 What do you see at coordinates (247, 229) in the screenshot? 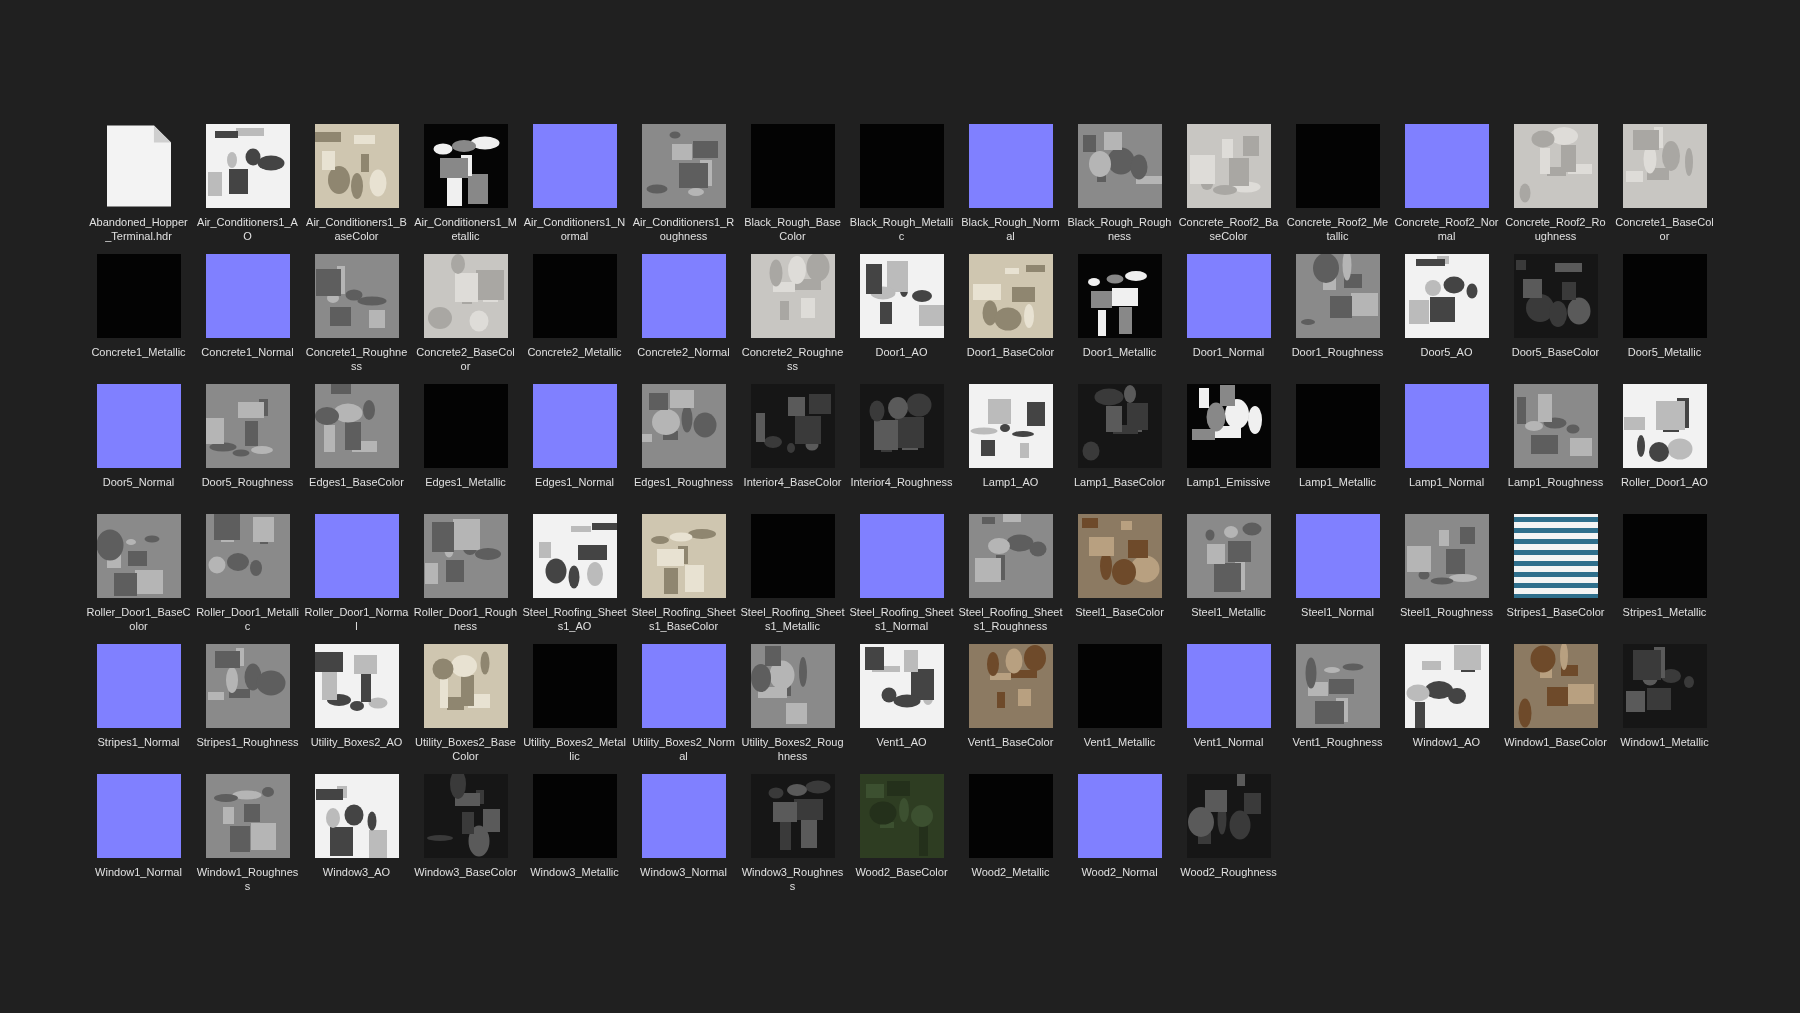
I see `file-name: Air_Conditioners1_AO` at bounding box center [247, 229].